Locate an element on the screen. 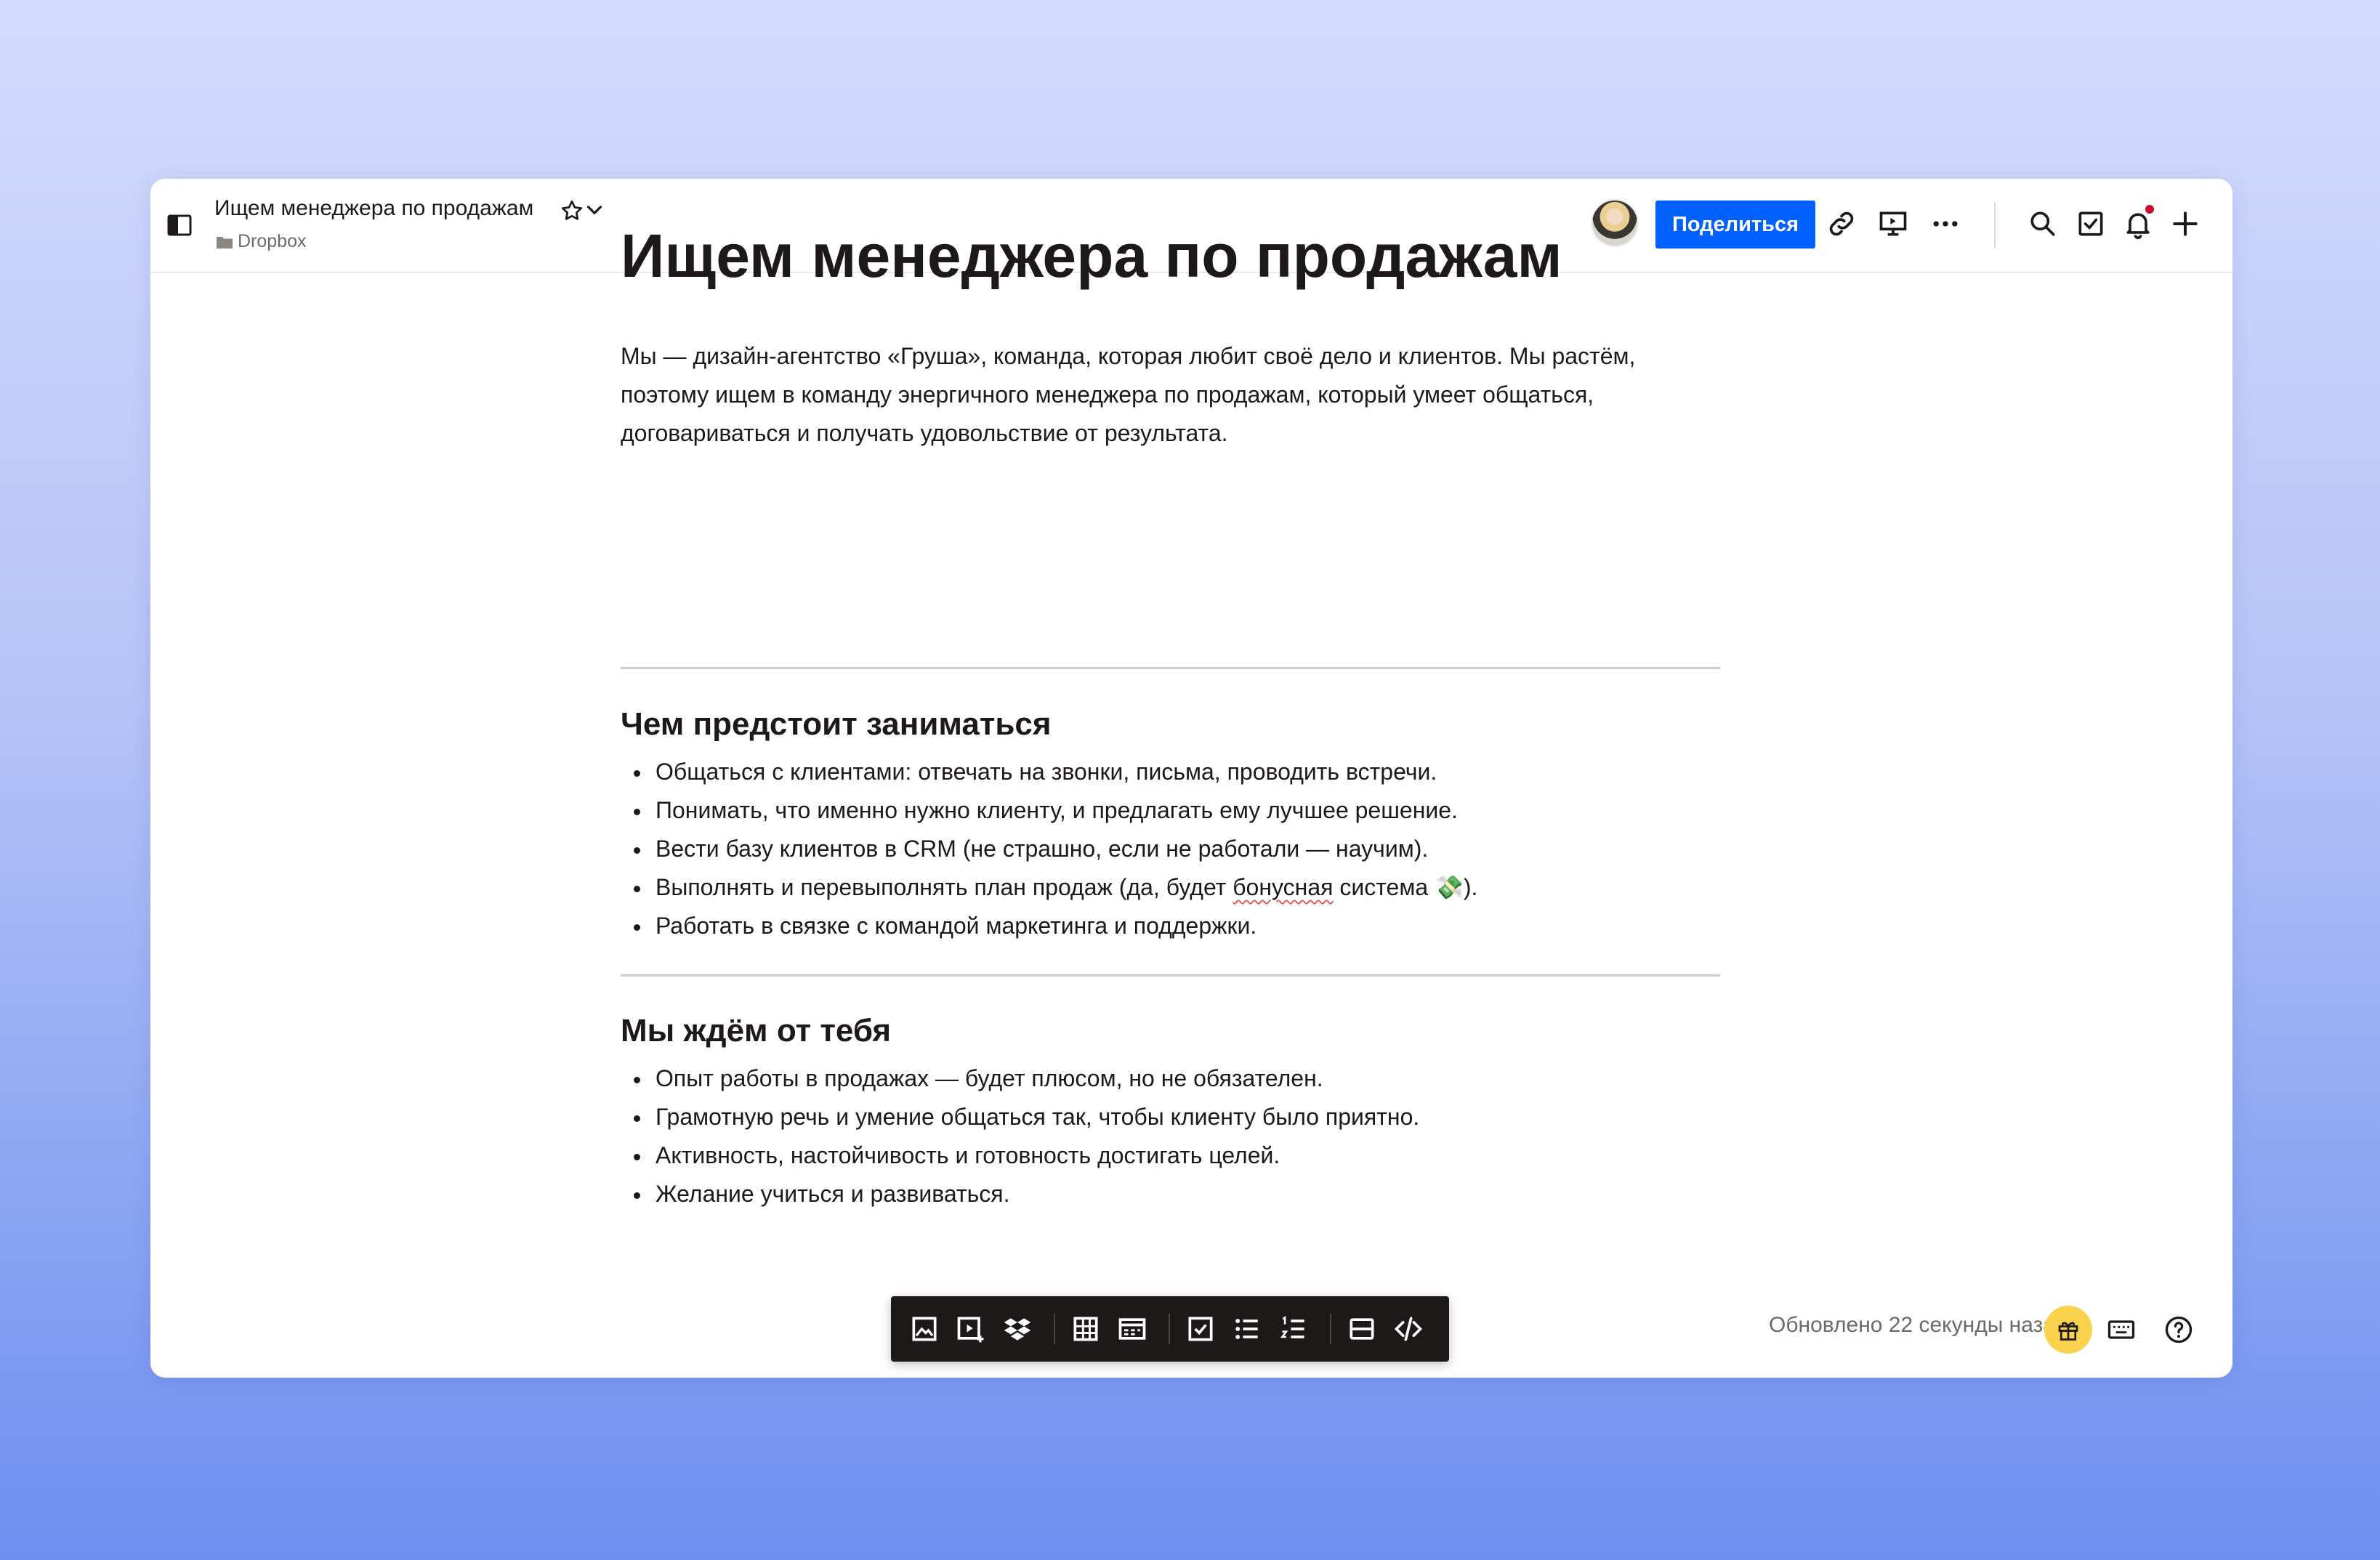 This screenshot has width=2380, height=1560. folder-icon is located at coordinates (225, 242).